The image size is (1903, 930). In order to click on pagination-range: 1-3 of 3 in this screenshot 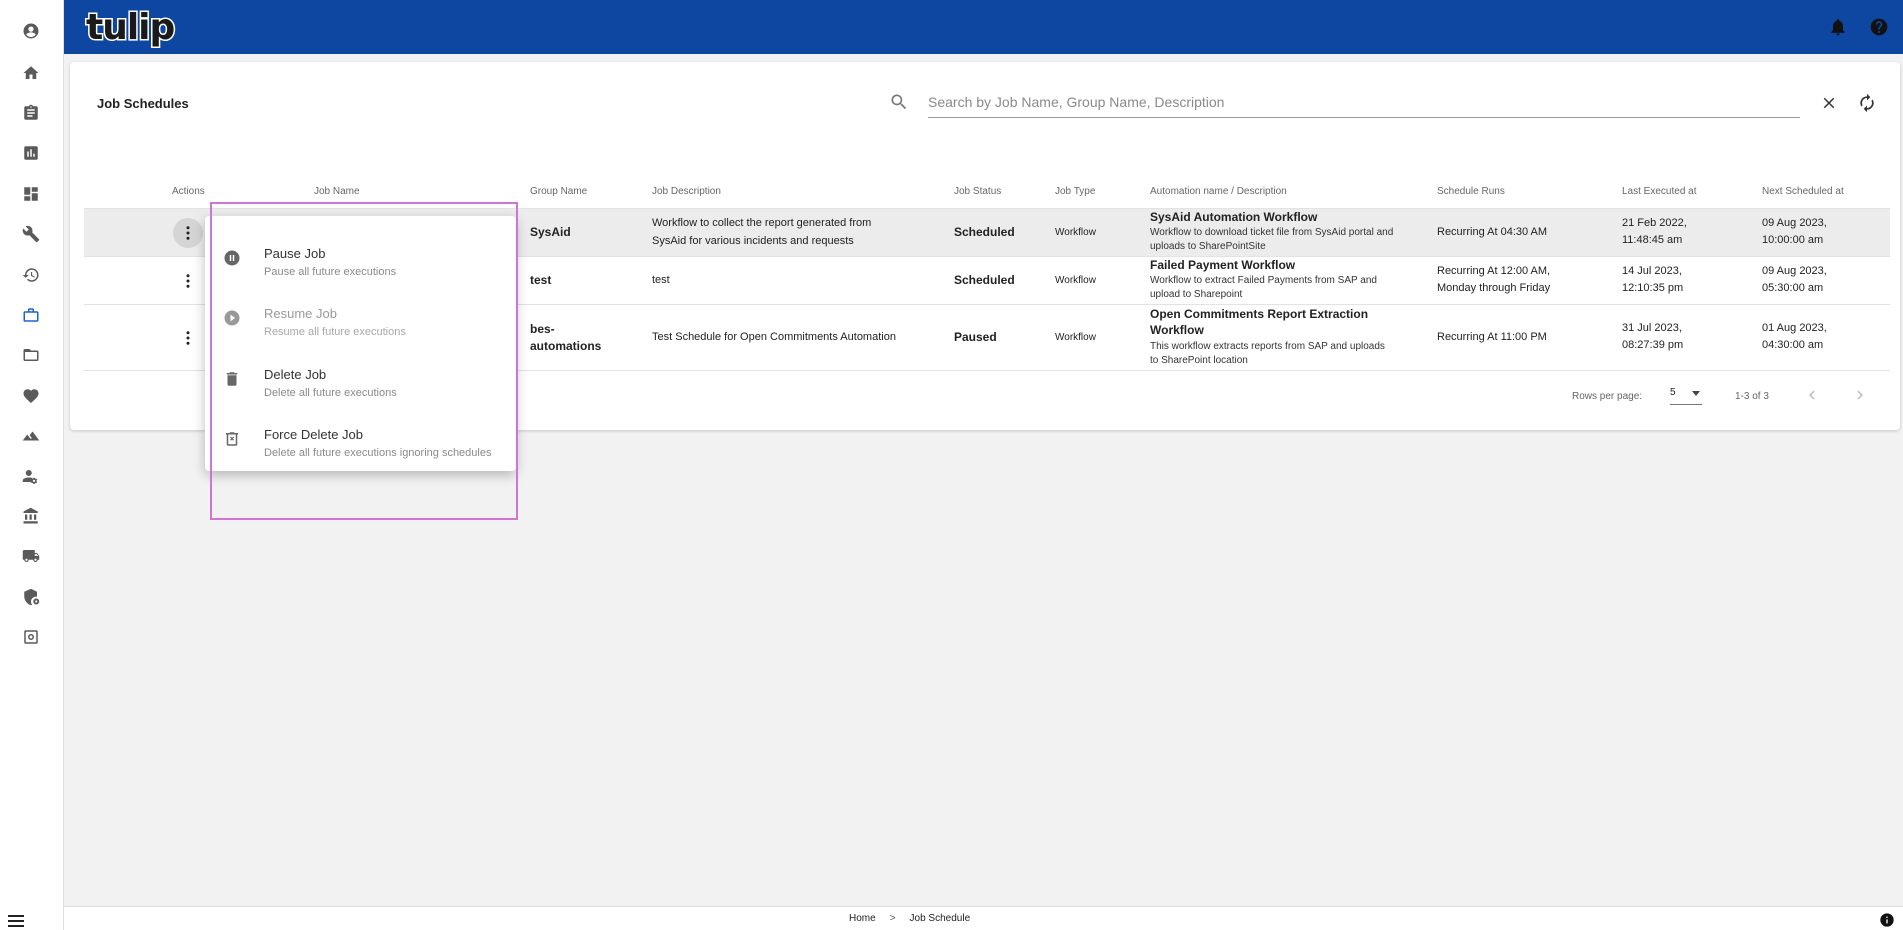, I will do `click(1752, 396)`.